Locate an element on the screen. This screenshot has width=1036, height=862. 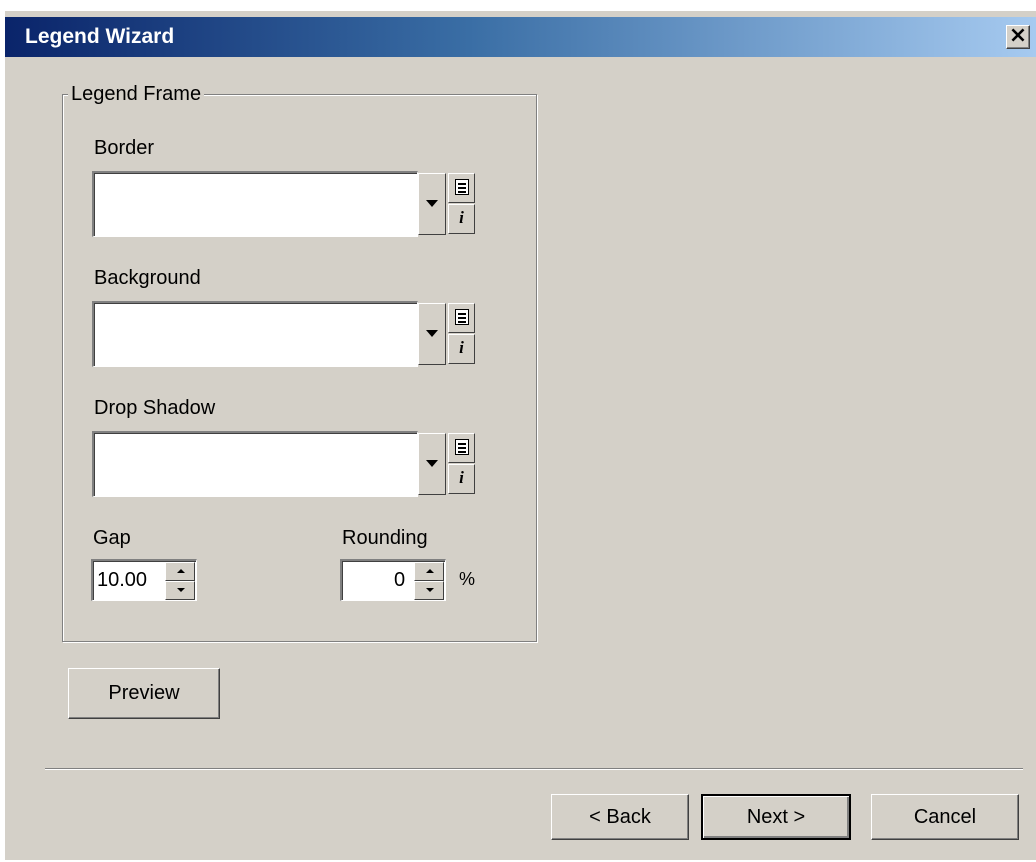
window-title: Legend Wizard is located at coordinates (100, 36).